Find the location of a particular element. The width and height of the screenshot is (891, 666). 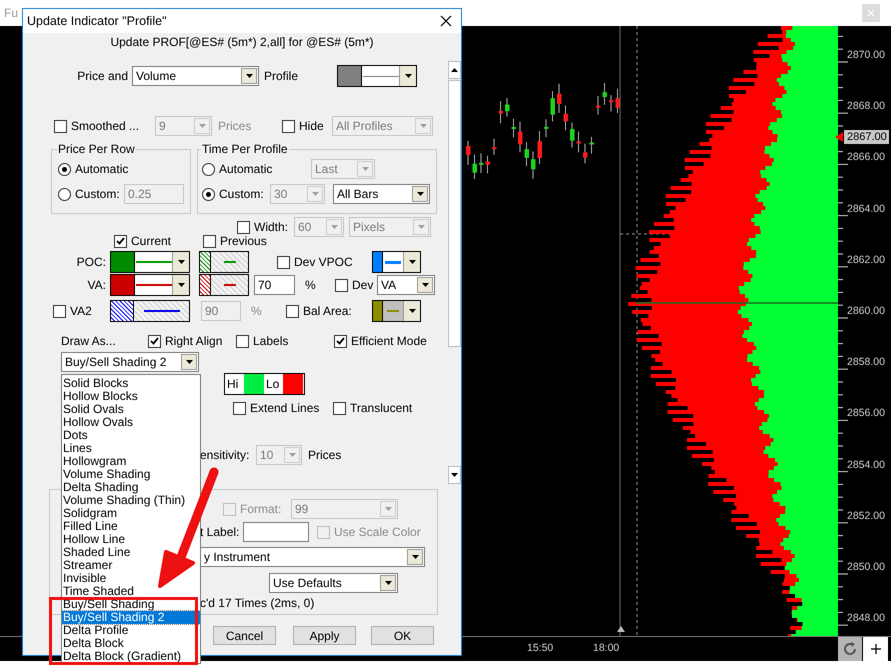

add-button is located at coordinates (875, 649).